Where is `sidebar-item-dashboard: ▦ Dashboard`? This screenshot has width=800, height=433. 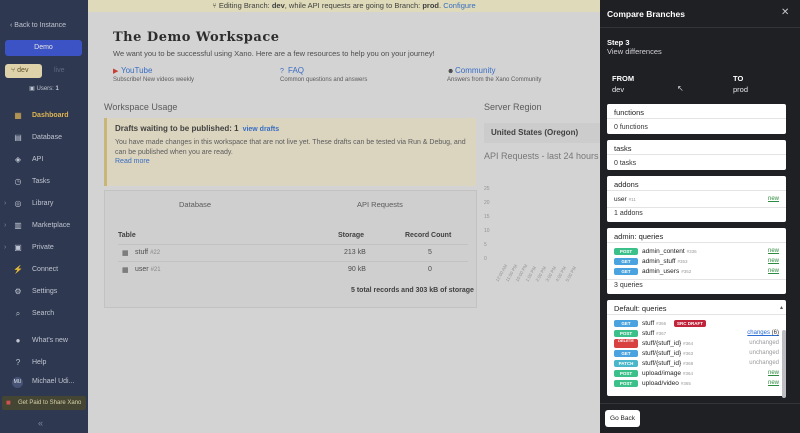 sidebar-item-dashboard: ▦ Dashboard is located at coordinates (44, 116).